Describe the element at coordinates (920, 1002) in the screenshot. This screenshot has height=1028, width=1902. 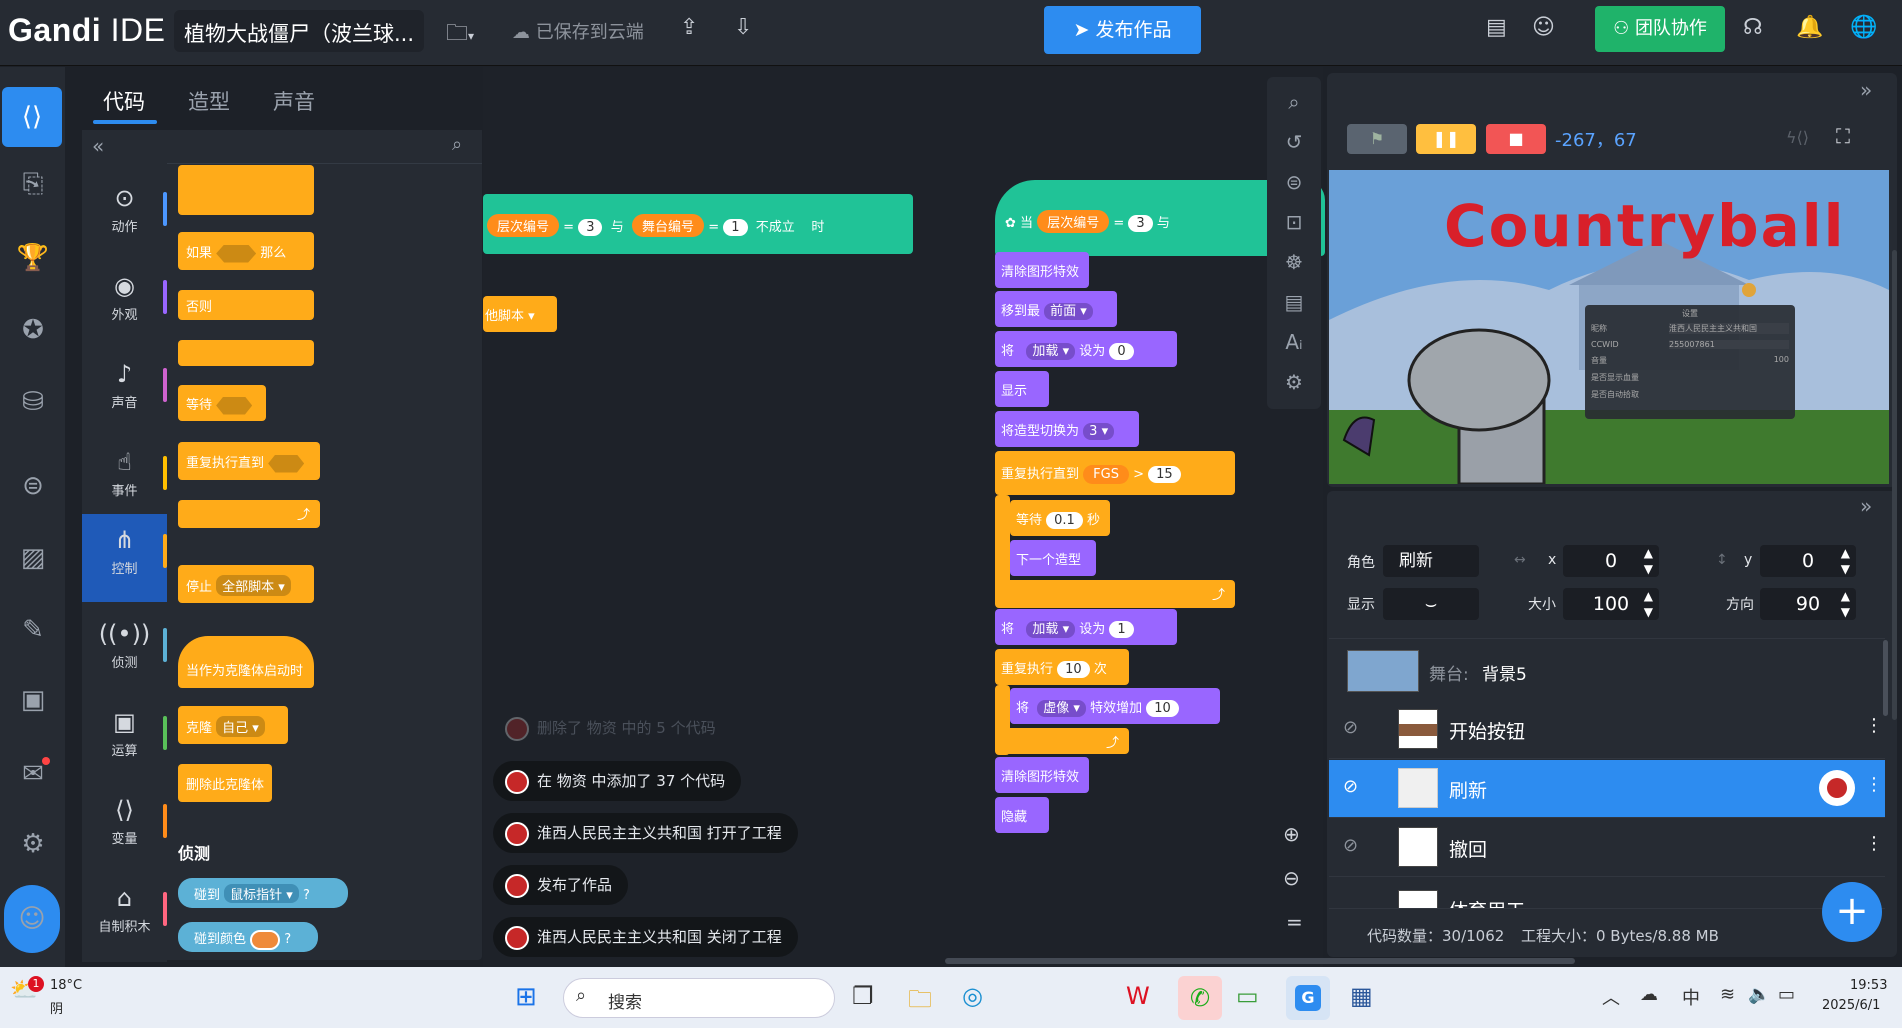
I see `file-explorer-icon: 🗀` at that location.